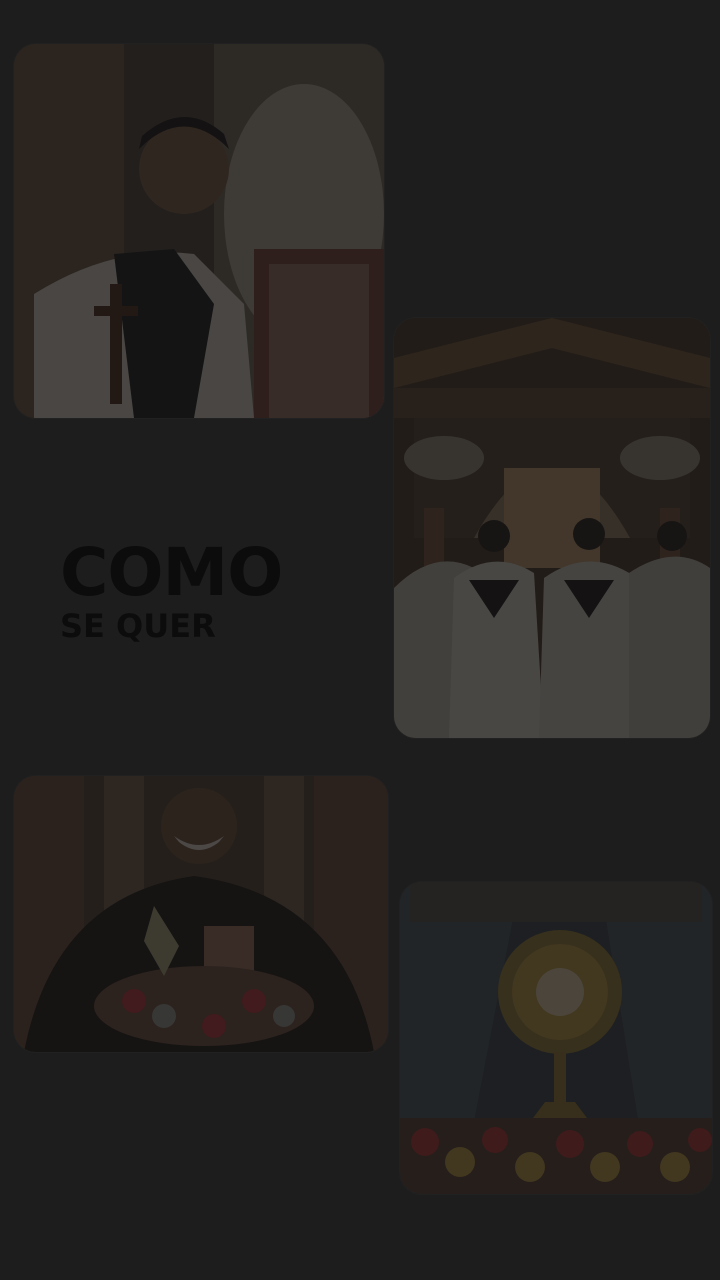 The height and width of the screenshot is (1280, 720). Describe the element at coordinates (552, 528) in the screenshot. I see `photo-altar-ceremony` at that location.